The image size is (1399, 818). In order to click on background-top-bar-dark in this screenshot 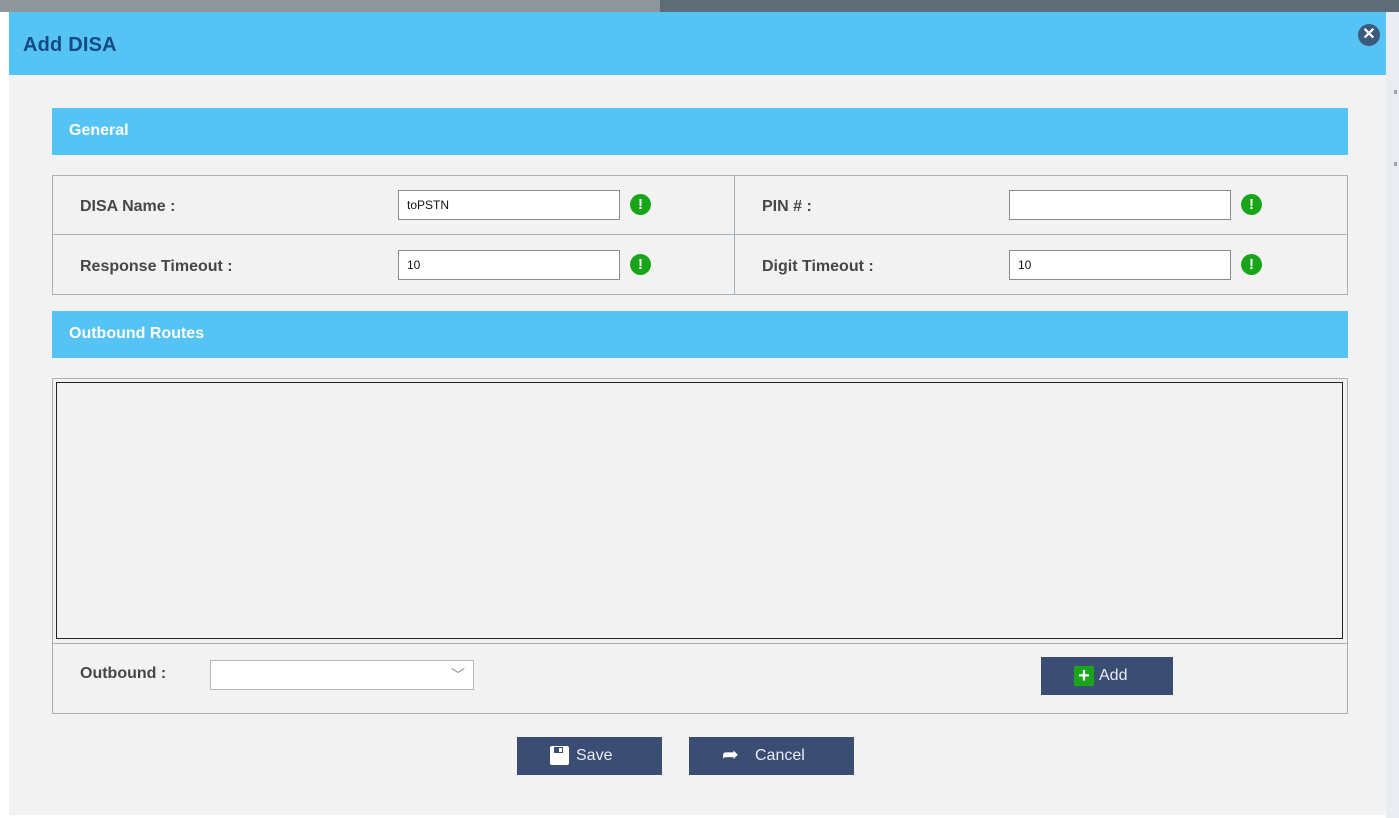, I will do `click(1029, 6)`.